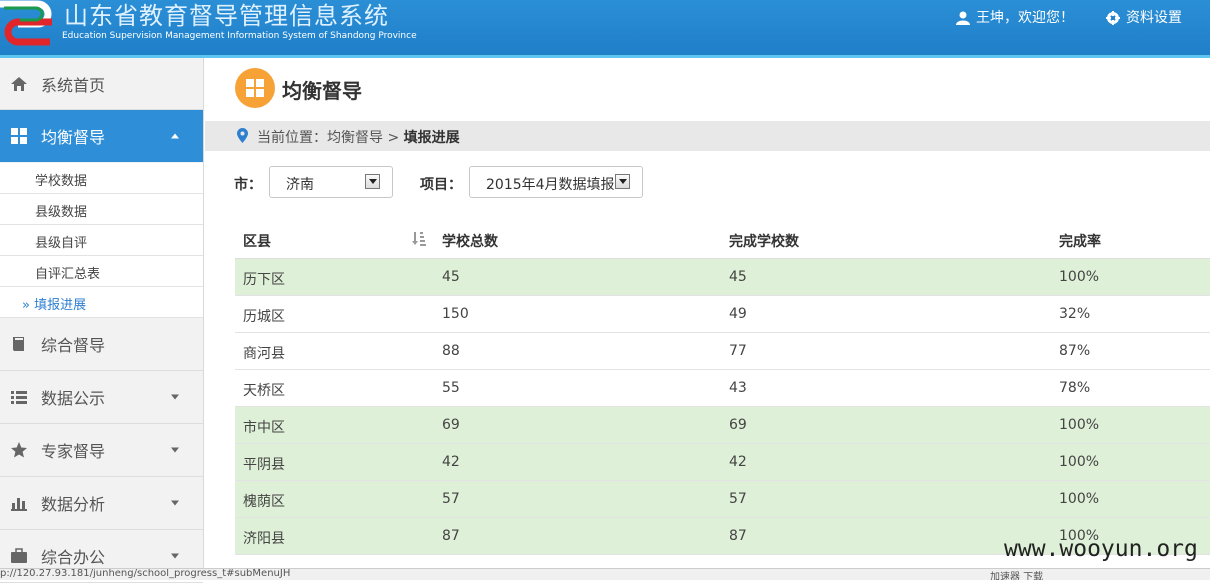  Describe the element at coordinates (73, 137) in the screenshot. I see `nav-balanced-label: 均衡督导` at that location.